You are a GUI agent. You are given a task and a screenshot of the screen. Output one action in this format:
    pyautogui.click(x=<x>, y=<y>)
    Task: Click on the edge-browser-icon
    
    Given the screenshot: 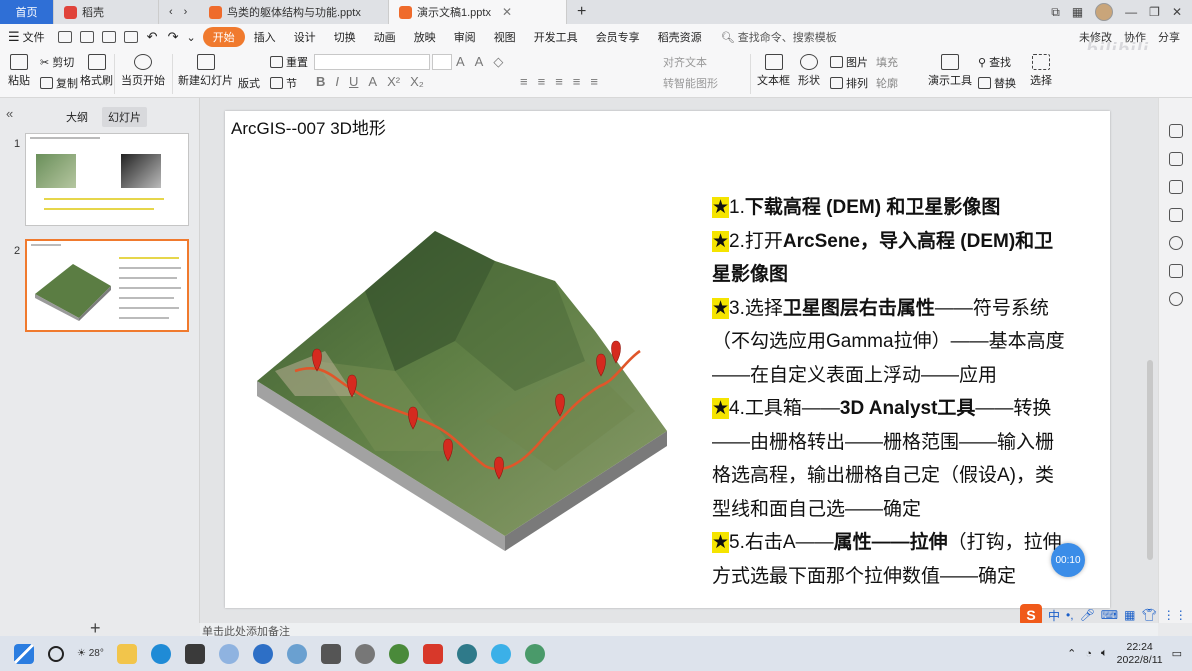 What is the action you would take?
    pyautogui.click(x=160, y=653)
    